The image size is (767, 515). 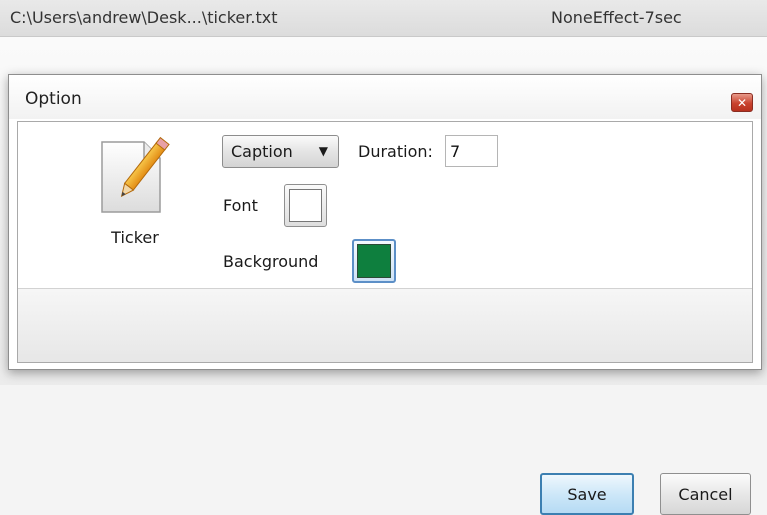 I want to click on caption-dropdown: Caption ▼, so click(x=280, y=151).